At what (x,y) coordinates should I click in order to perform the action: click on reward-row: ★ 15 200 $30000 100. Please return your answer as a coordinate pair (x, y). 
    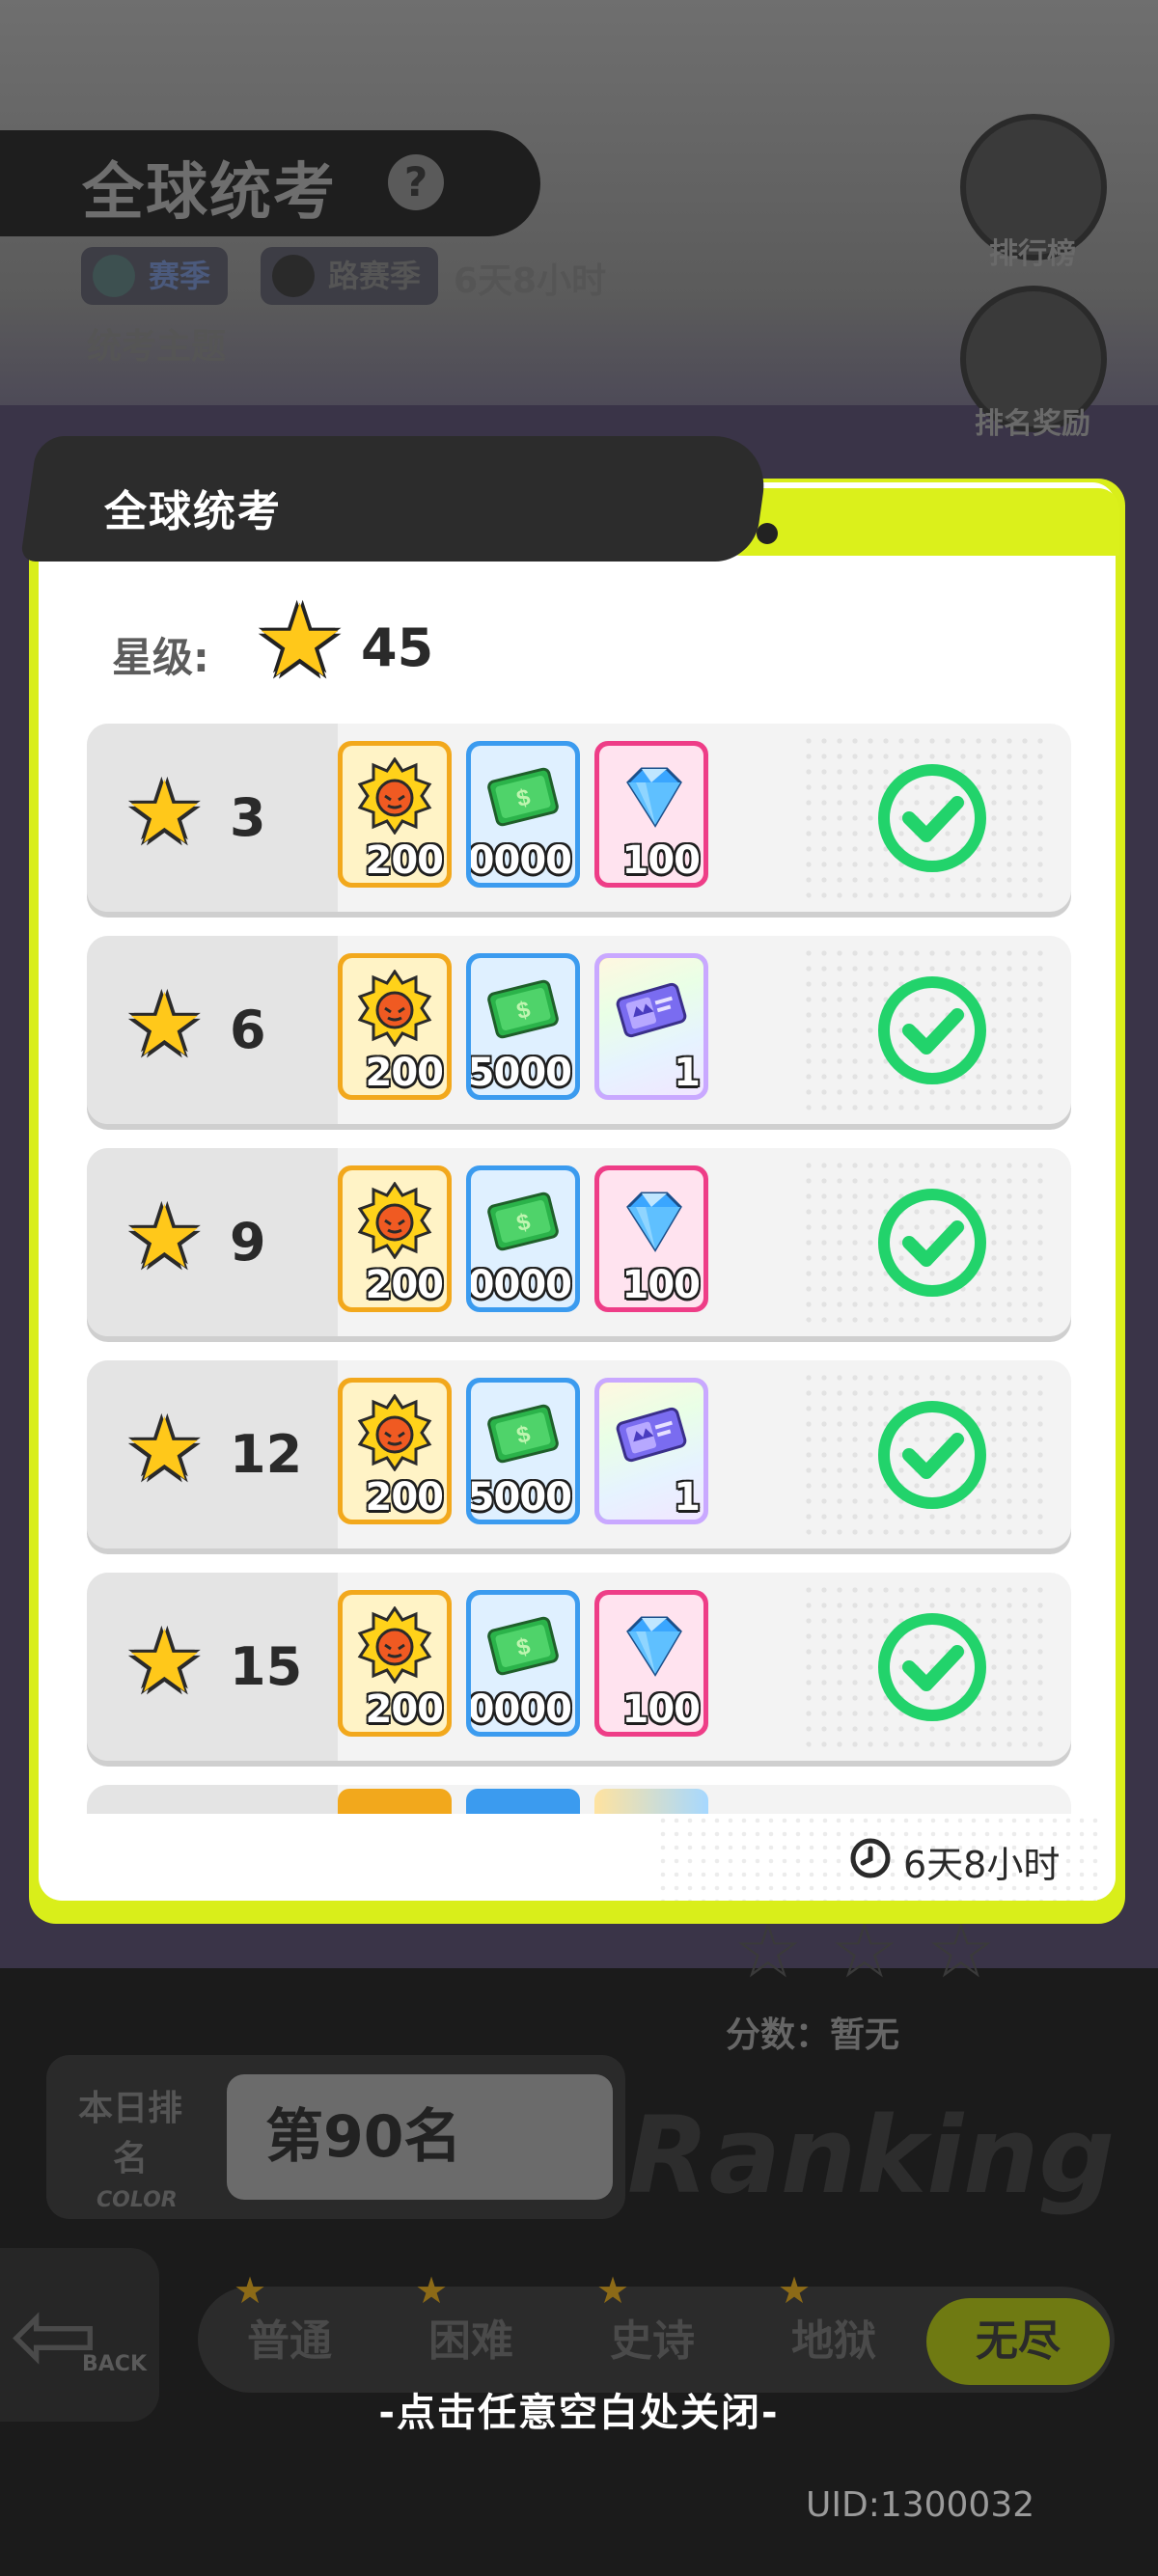
    Looking at the image, I should click on (579, 1669).